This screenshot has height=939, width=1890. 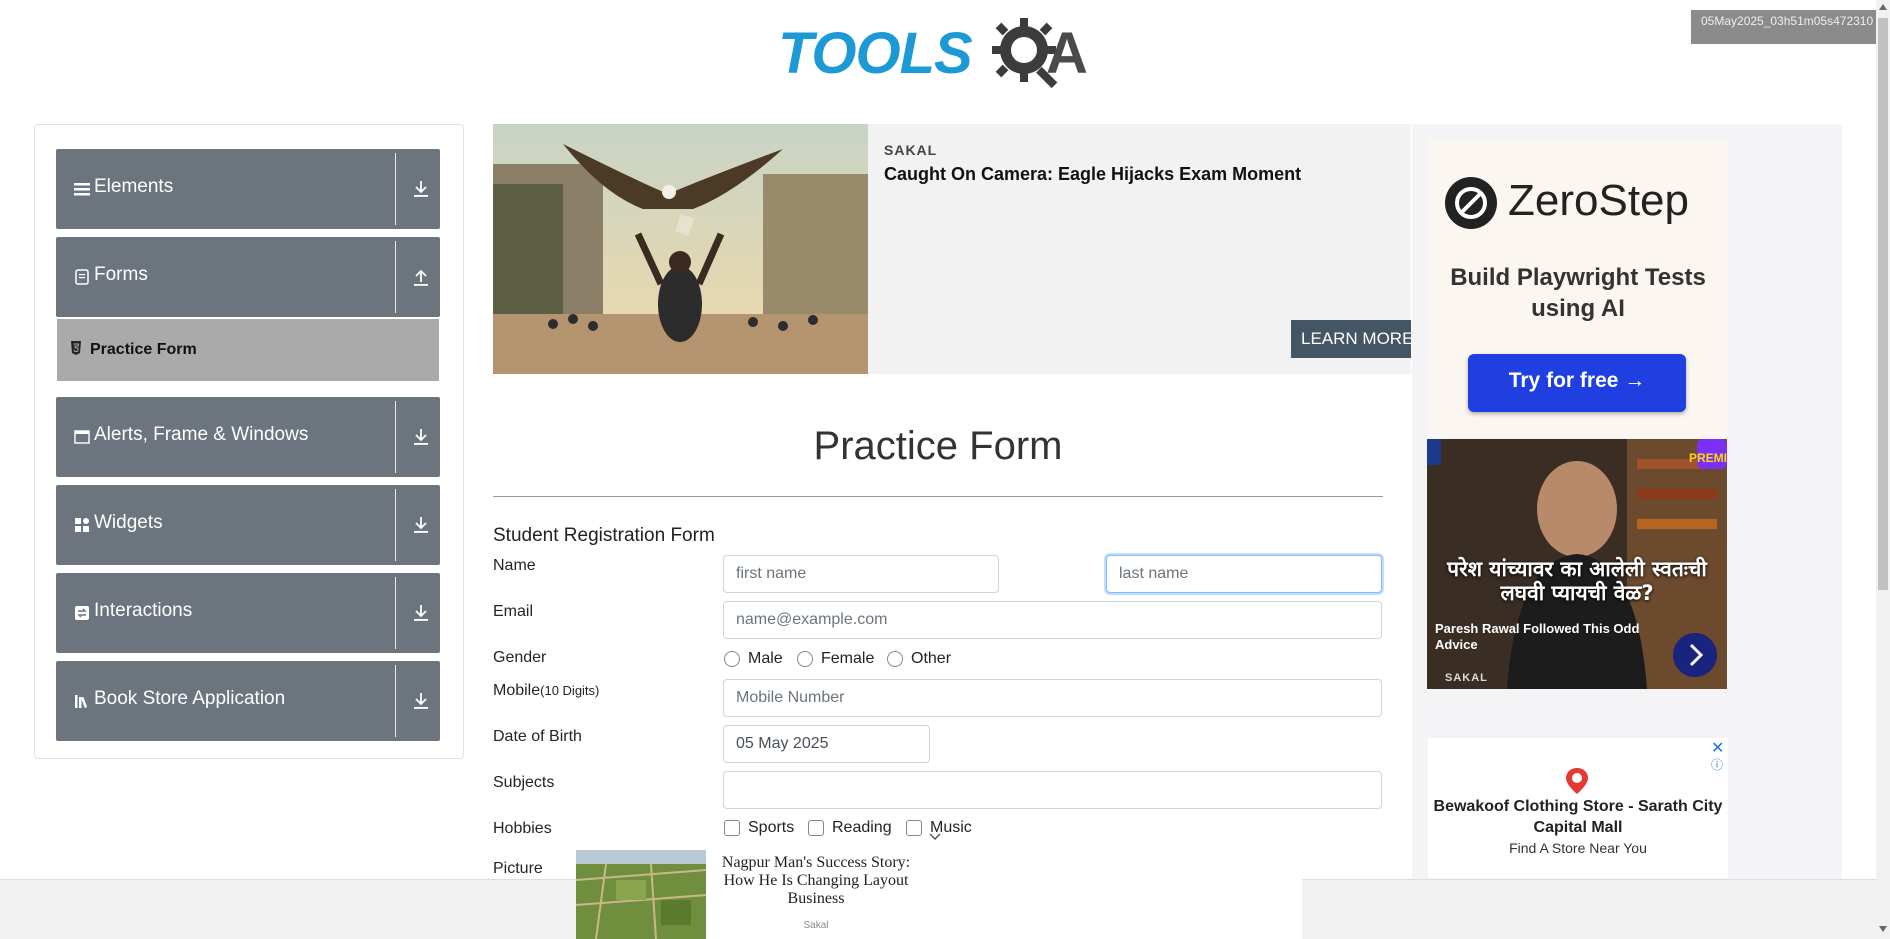 What do you see at coordinates (782, 743) in the screenshot?
I see `dob-value: 05 May 2025` at bounding box center [782, 743].